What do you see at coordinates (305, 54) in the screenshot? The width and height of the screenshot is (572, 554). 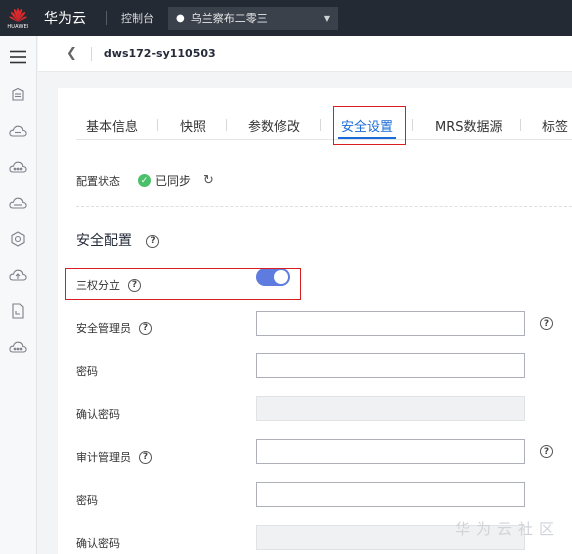 I see `breadcrumb: ❮ dws172-sy110503` at bounding box center [305, 54].